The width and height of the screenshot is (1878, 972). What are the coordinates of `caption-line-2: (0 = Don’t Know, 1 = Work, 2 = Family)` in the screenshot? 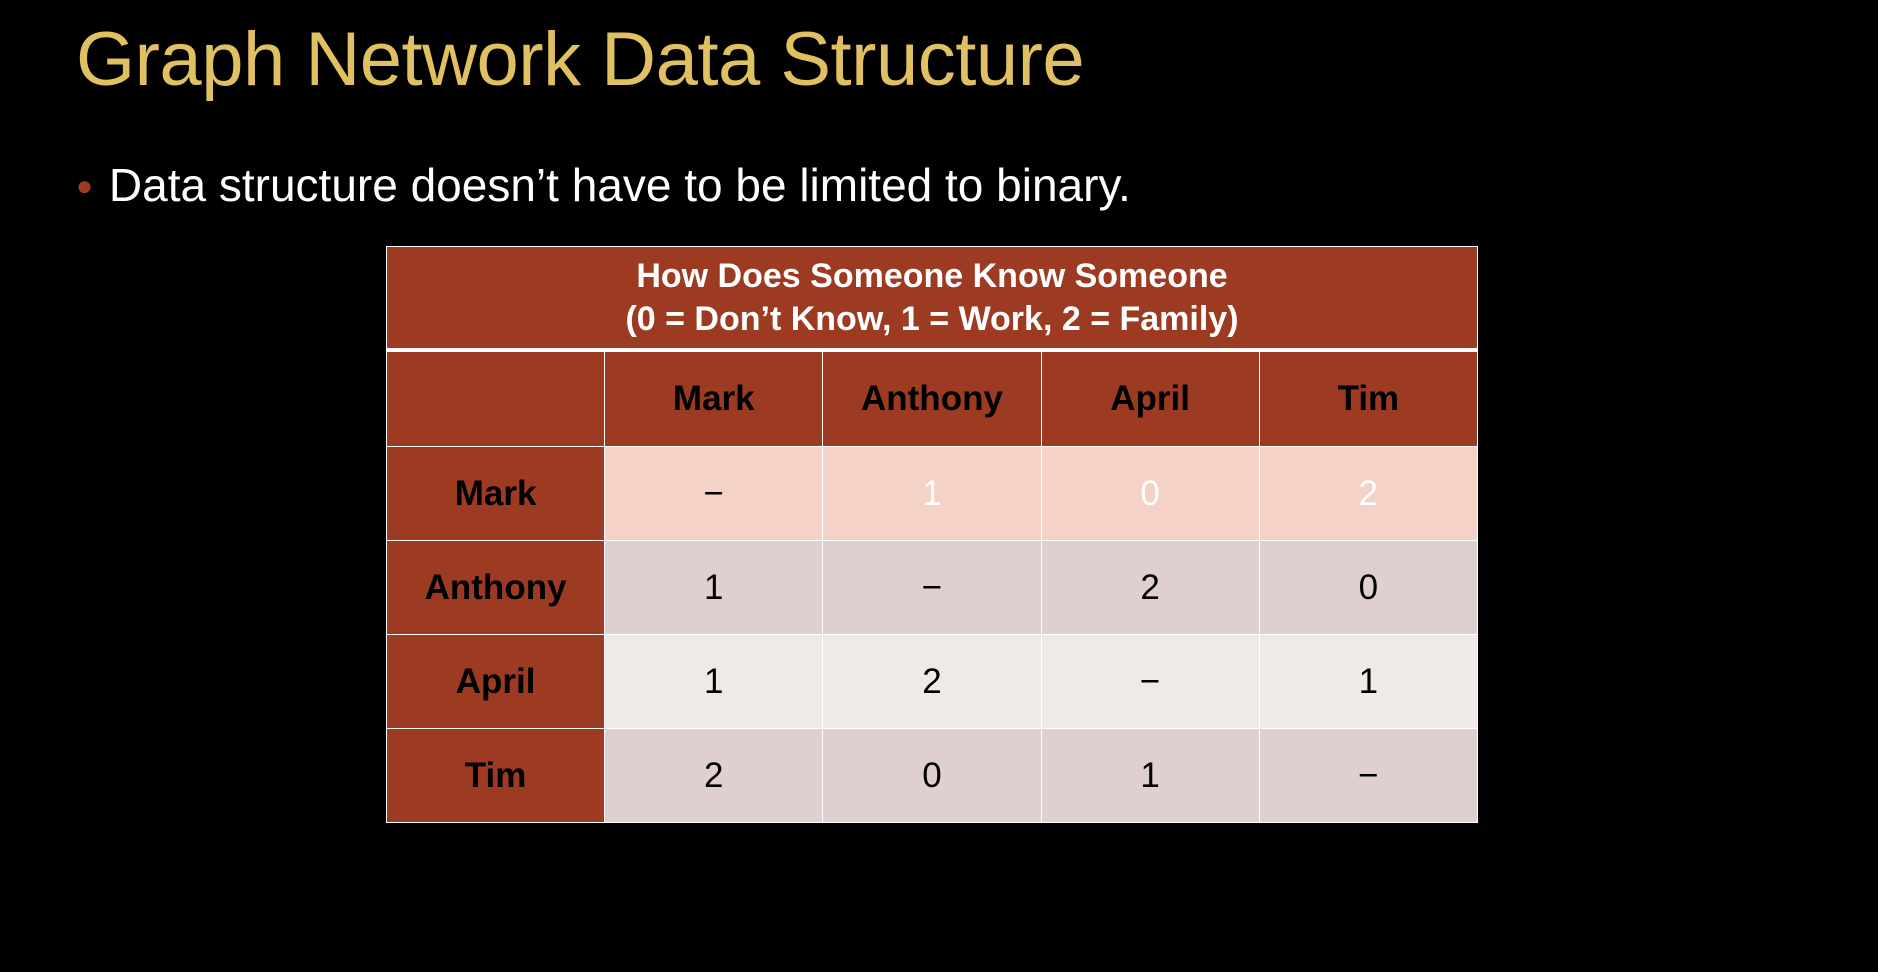 It's located at (932, 318).